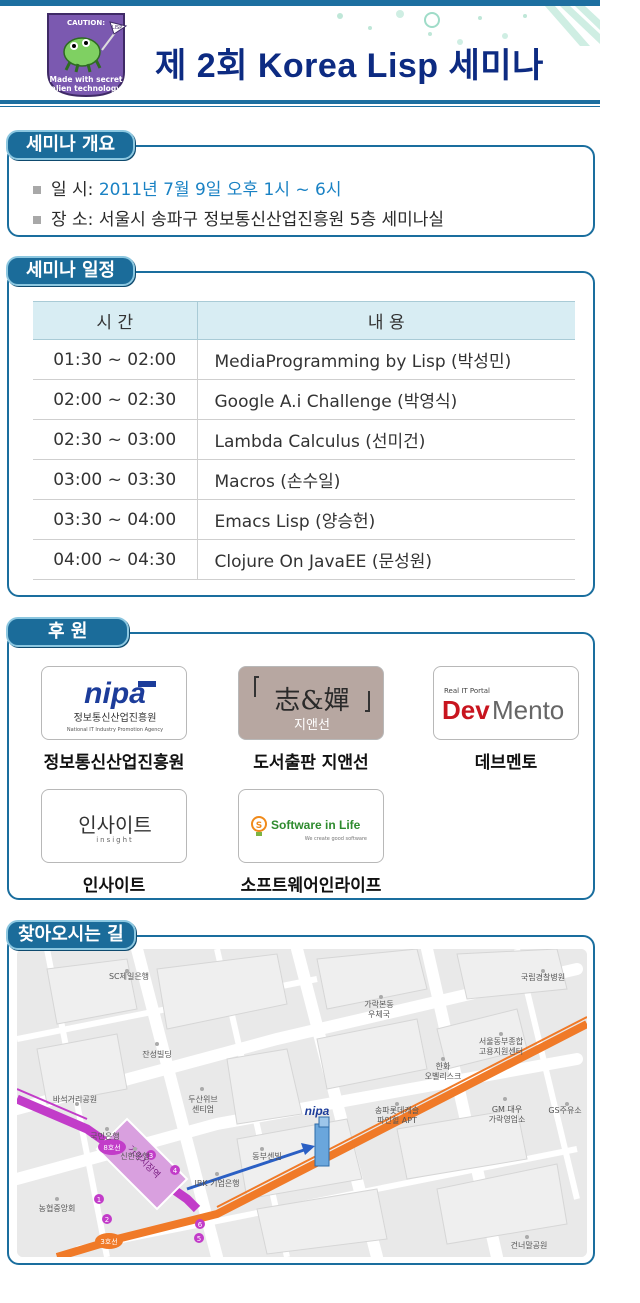  What do you see at coordinates (115, 439) in the screenshot?
I see `time-cell: 02:30 ~ 03:00` at bounding box center [115, 439].